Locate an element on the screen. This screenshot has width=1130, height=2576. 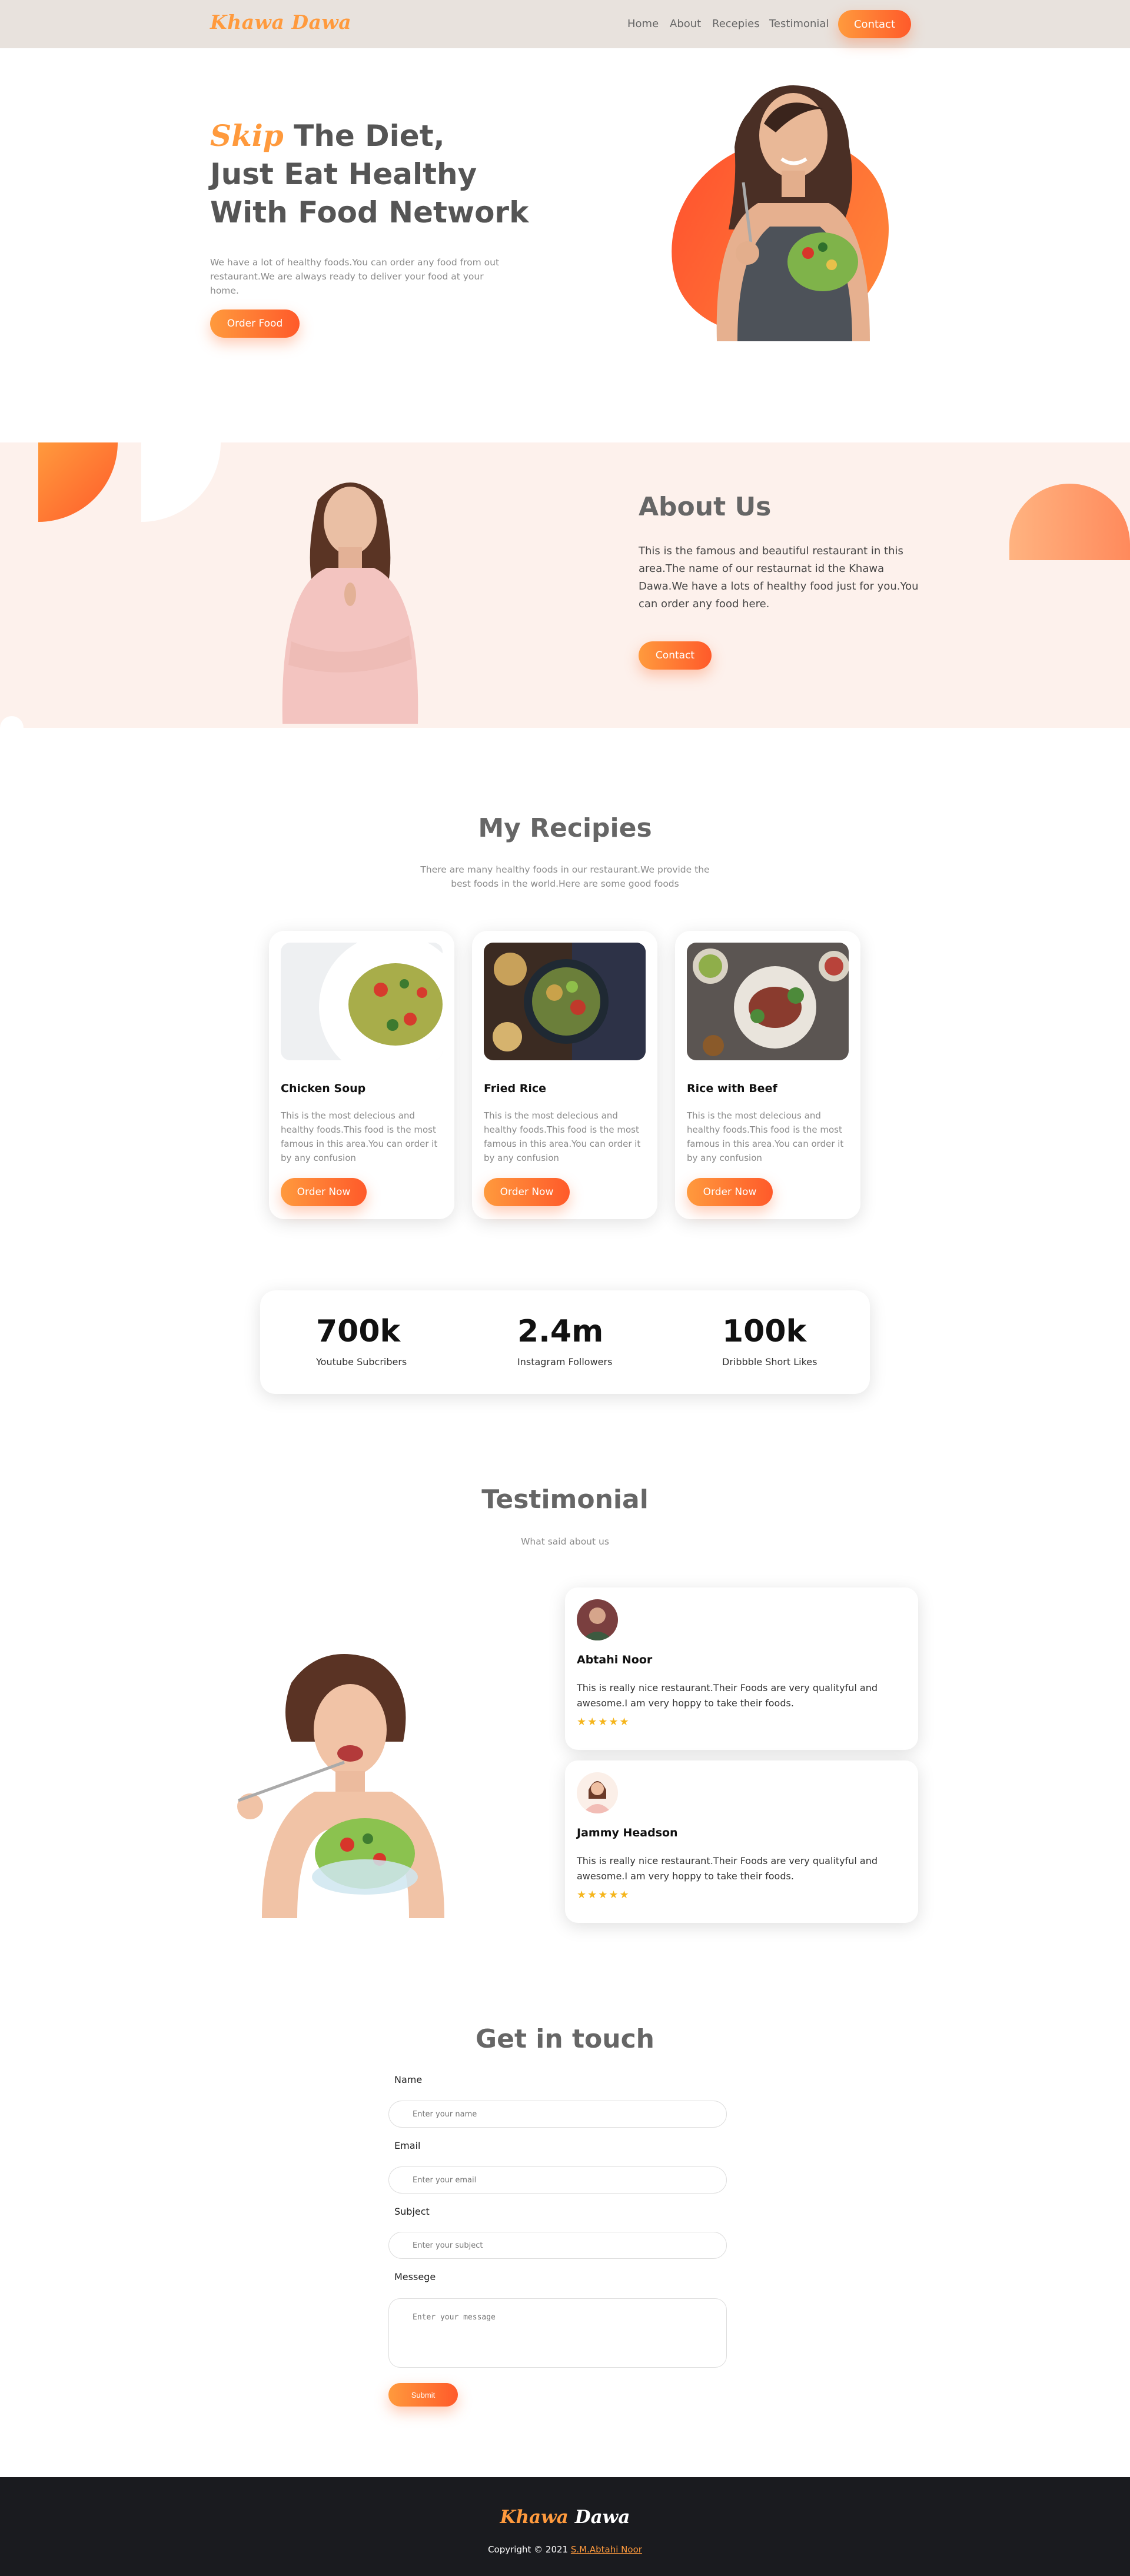
author-link: S.M.Abtahi Noor is located at coordinates (606, 2549).